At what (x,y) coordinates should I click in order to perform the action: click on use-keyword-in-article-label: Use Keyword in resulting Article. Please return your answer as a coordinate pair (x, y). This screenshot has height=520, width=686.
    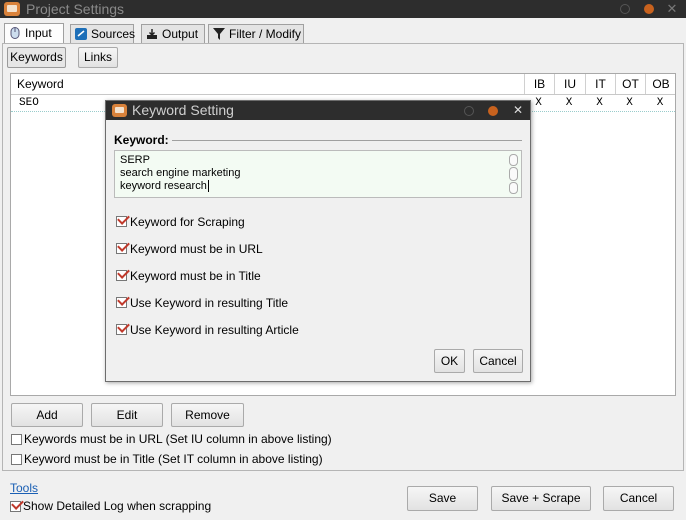
    Looking at the image, I should click on (214, 330).